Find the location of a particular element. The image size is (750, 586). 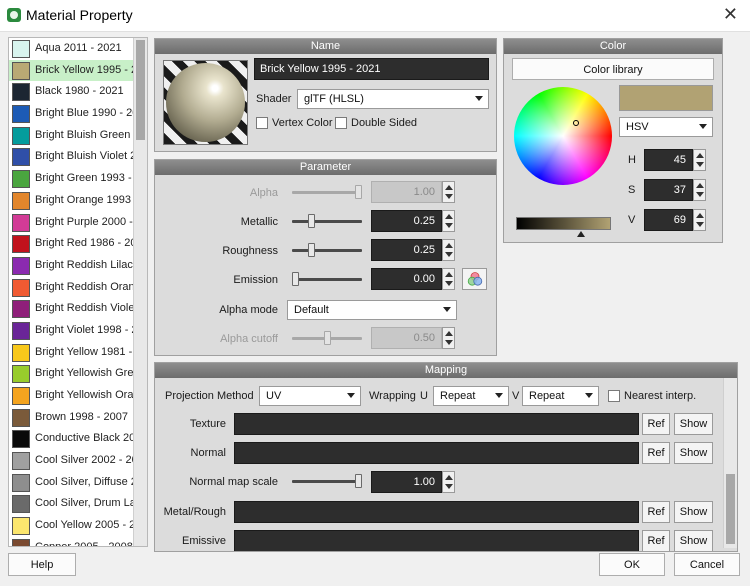

alpha-spinbox: 1.00 is located at coordinates (413, 192).